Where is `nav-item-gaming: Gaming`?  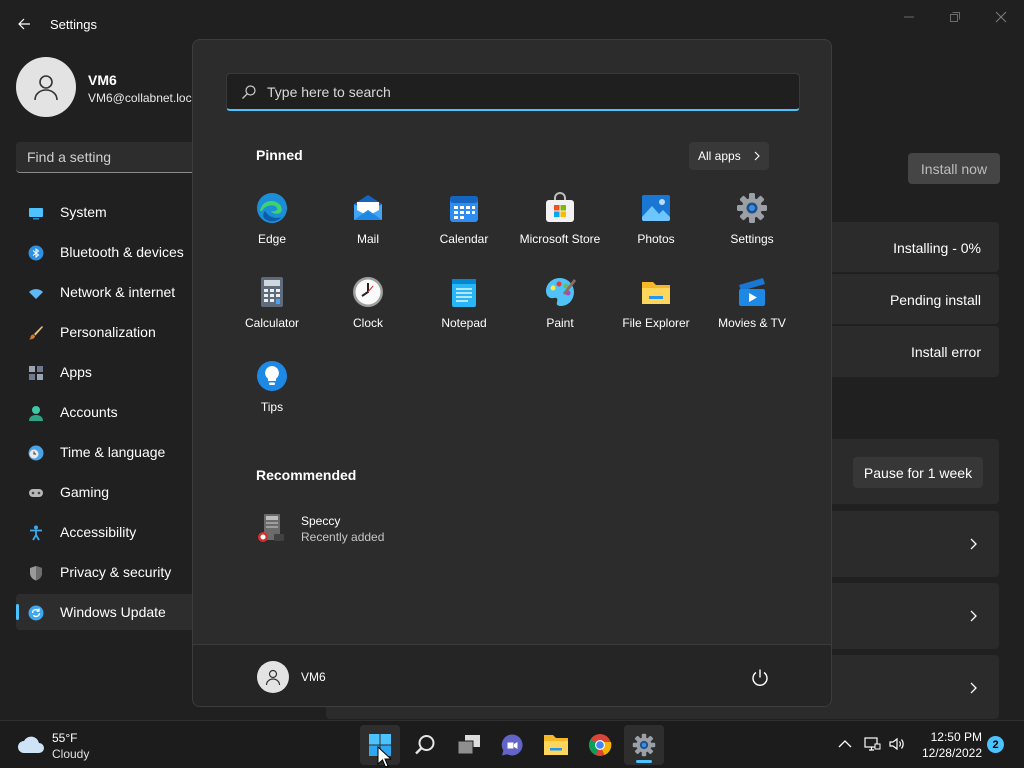 nav-item-gaming: Gaming is located at coordinates (106, 492).